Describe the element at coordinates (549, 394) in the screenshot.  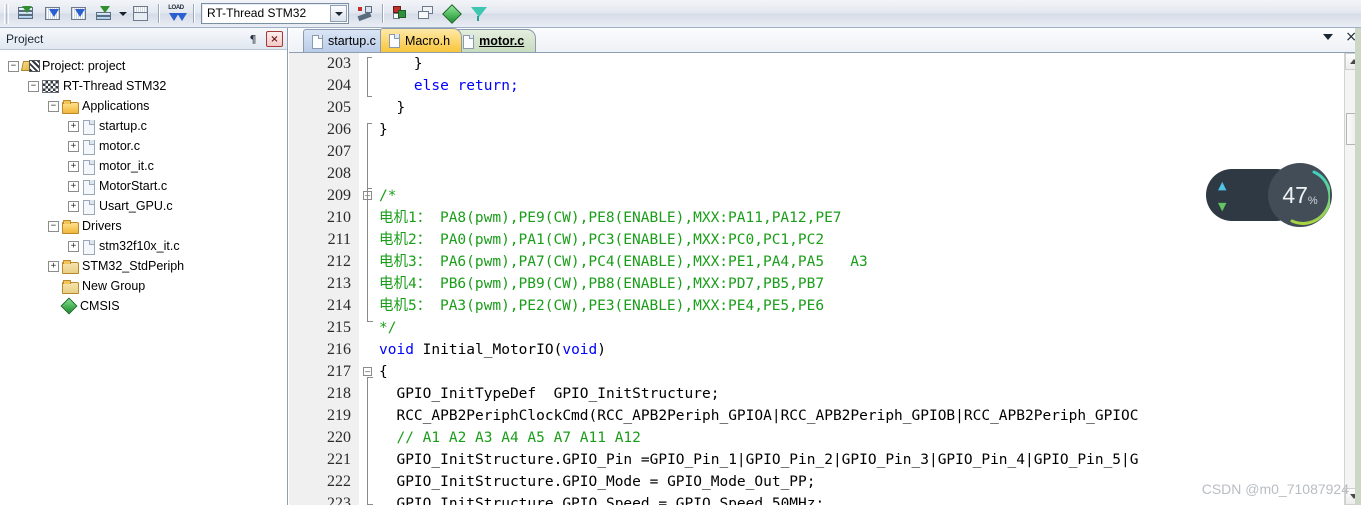
I see `code-token: GPIO_InitTypeDef GPIO_InitStructure;` at that location.